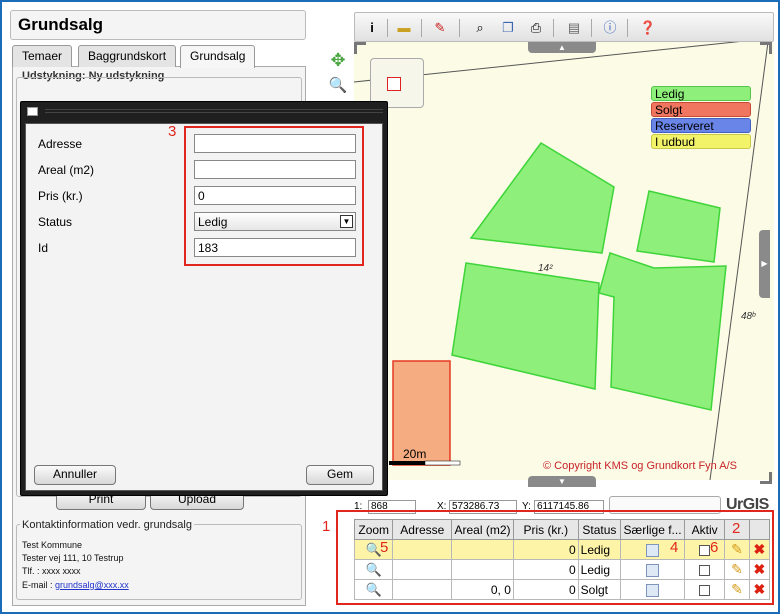 The height and width of the screenshot is (614, 780). What do you see at coordinates (73, 558) in the screenshot?
I see `contact-address: Tester vej 111, 10 Testrup` at bounding box center [73, 558].